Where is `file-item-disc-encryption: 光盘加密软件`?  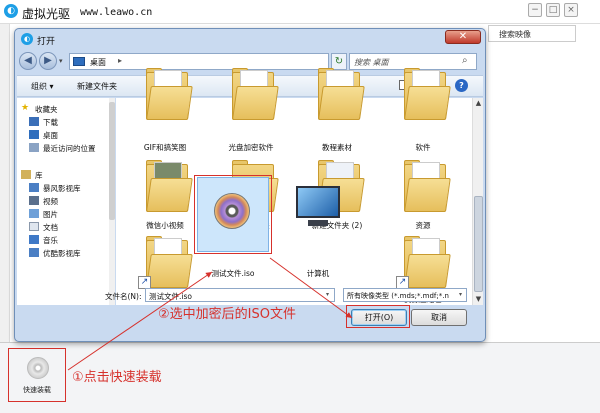
file-item-disc-encryption: 光盘加密软件 is located at coordinates (251, 110).